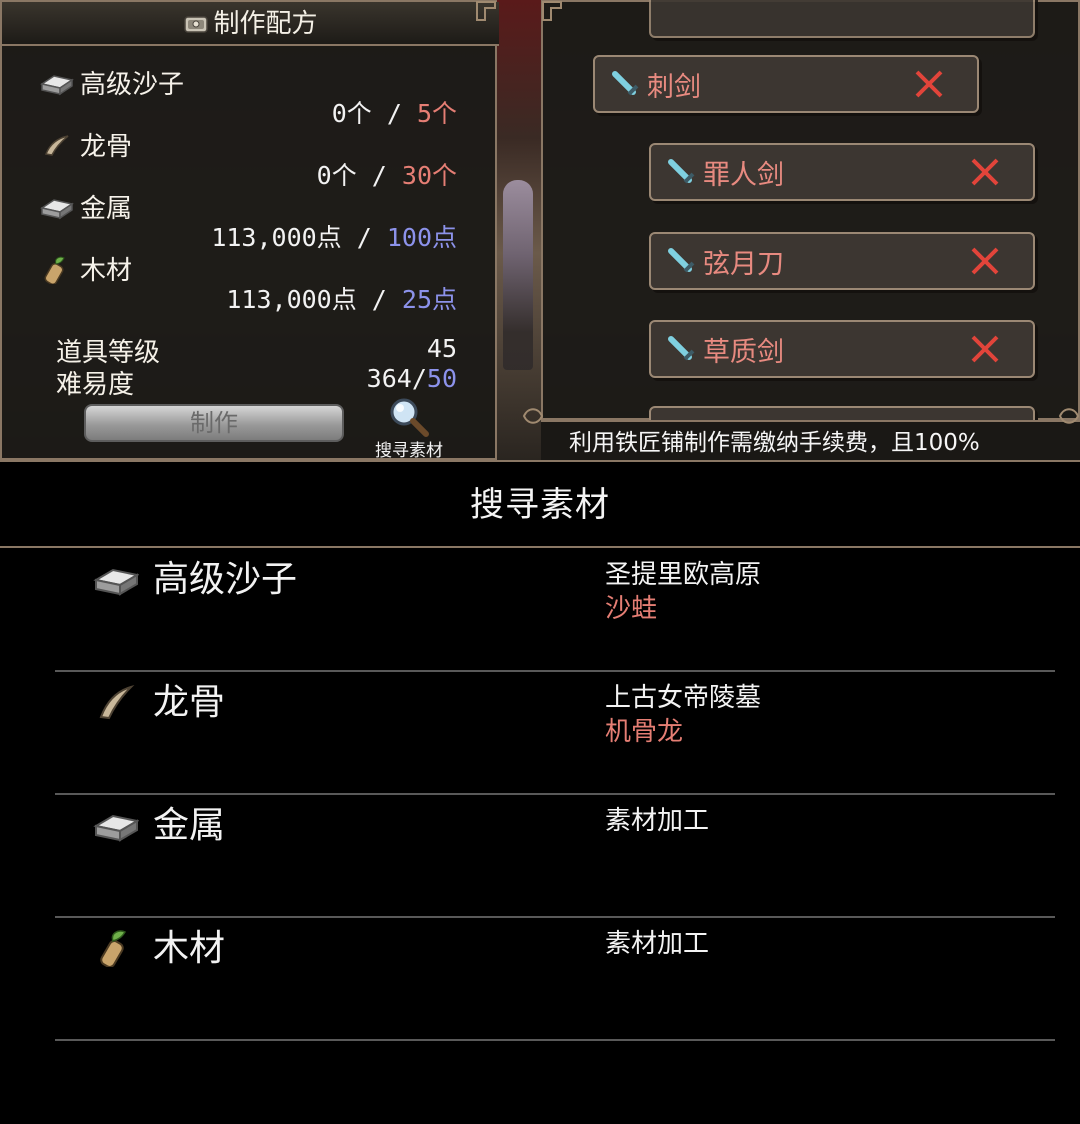 This screenshot has width=1080, height=1124. I want to click on difficulty-label: 难易度, so click(95, 385).